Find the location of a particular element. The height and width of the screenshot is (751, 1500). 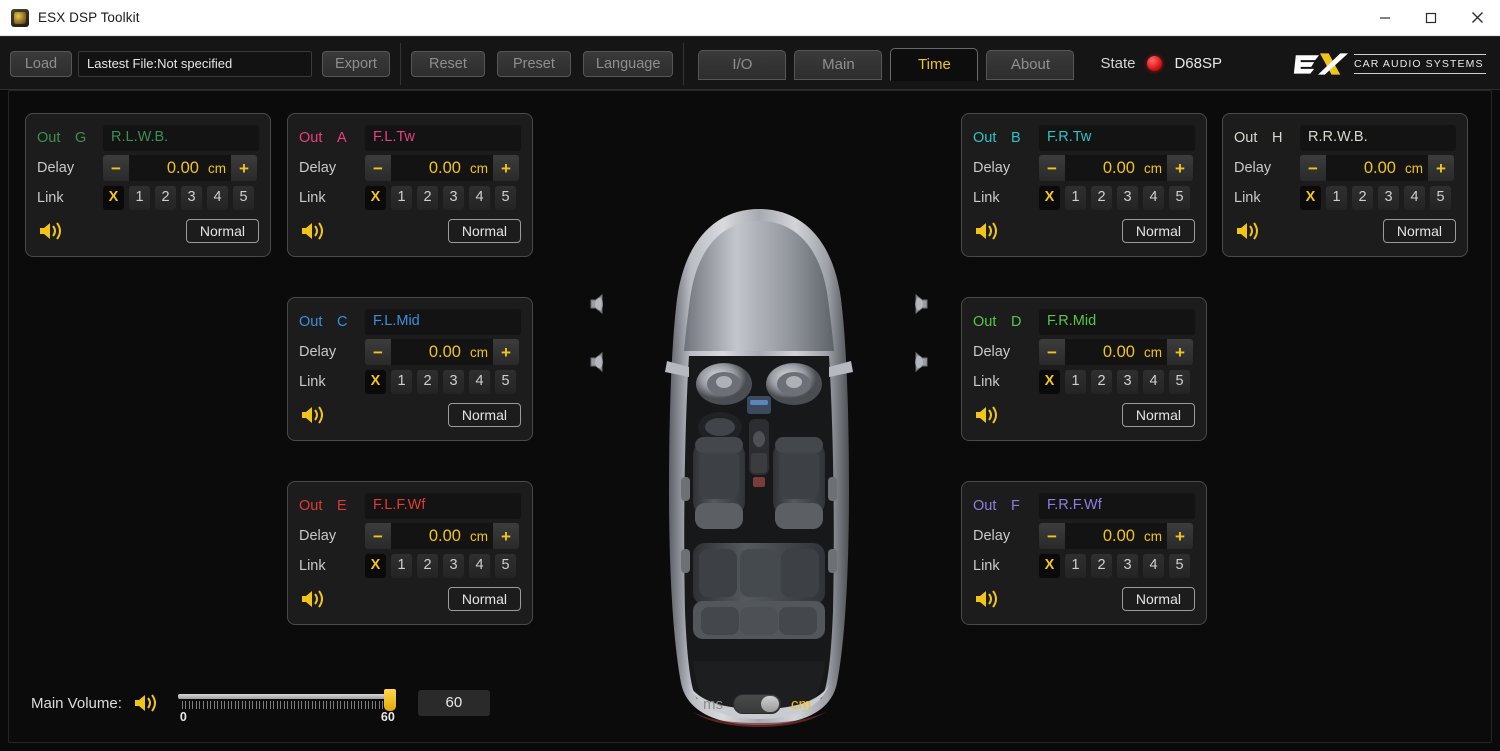

last-file-field: Lastest File:Not specified is located at coordinates (195, 63).